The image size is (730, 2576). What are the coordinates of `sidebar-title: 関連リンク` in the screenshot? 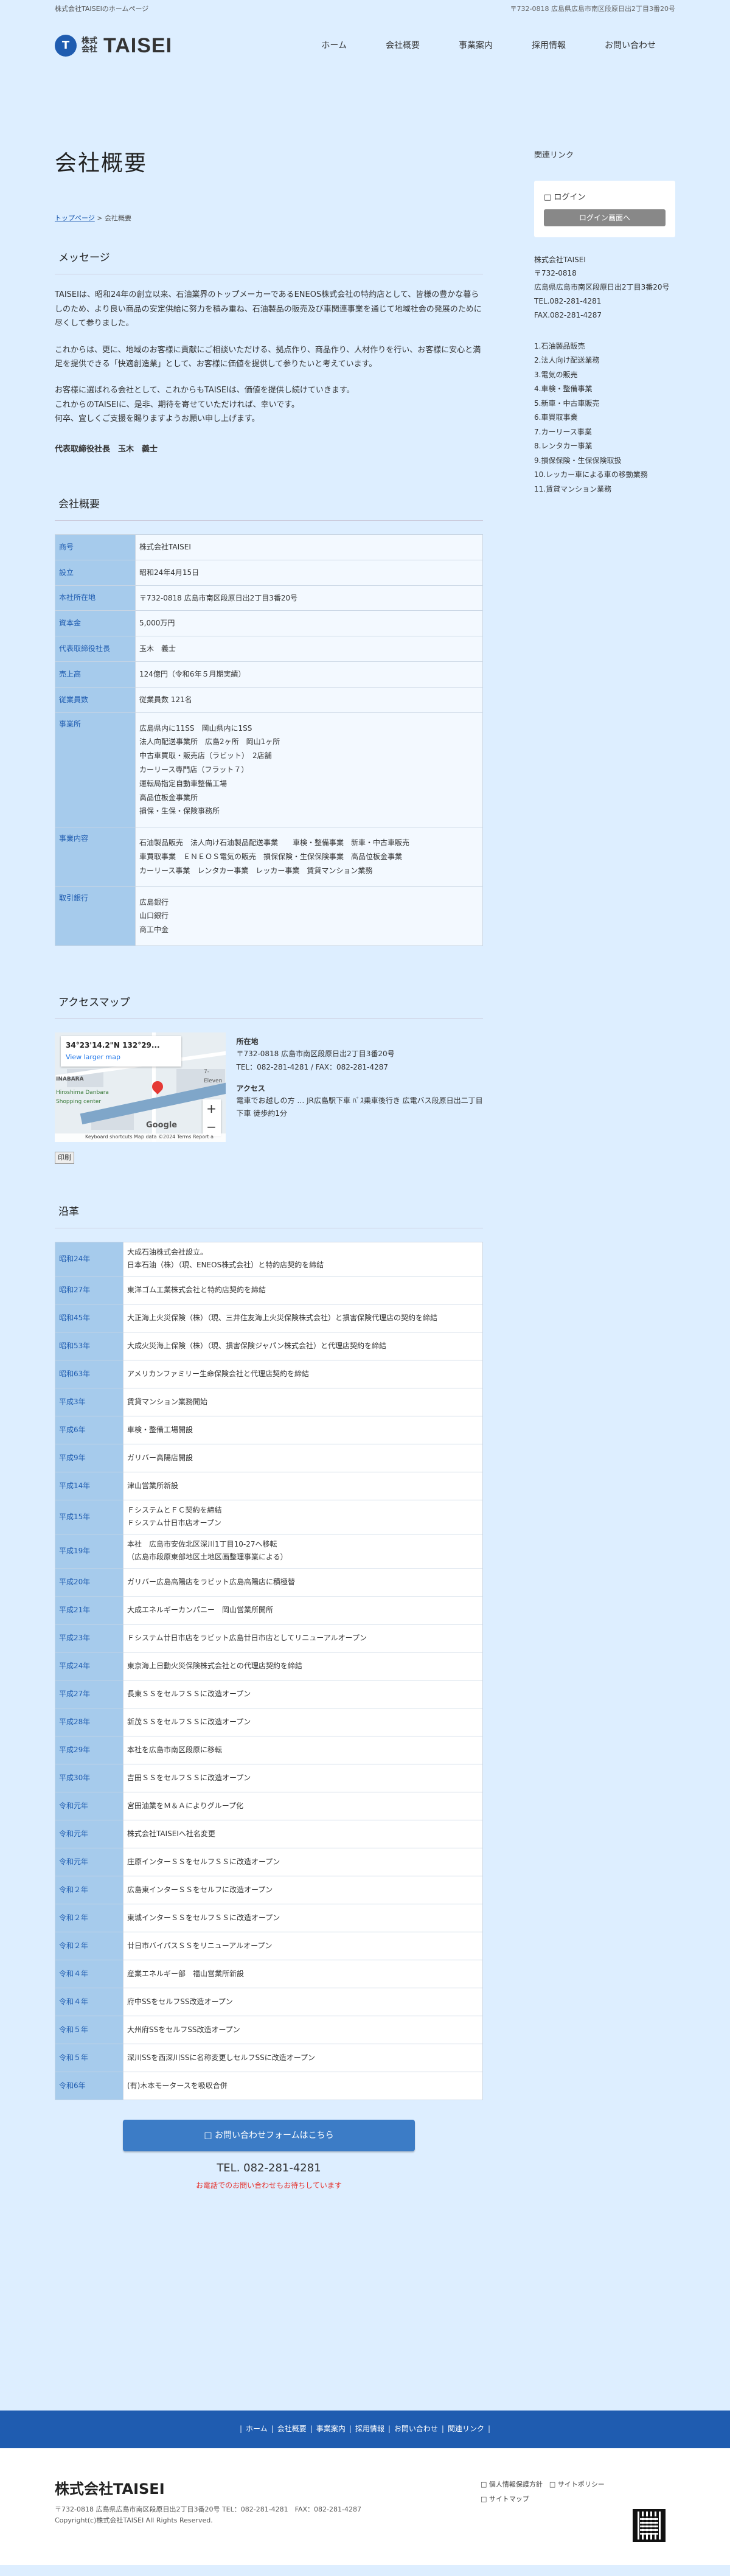 It's located at (554, 155).